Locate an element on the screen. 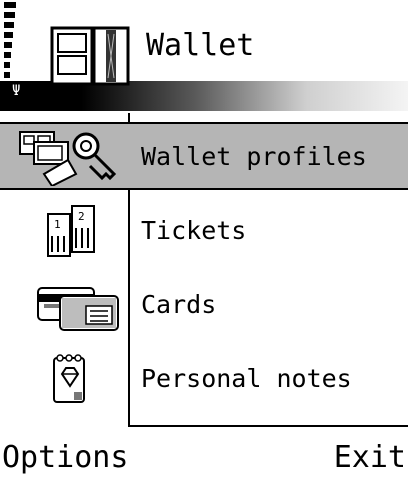 This screenshot has width=408, height=477. antenna-icon: Ψ is located at coordinates (16, 91).